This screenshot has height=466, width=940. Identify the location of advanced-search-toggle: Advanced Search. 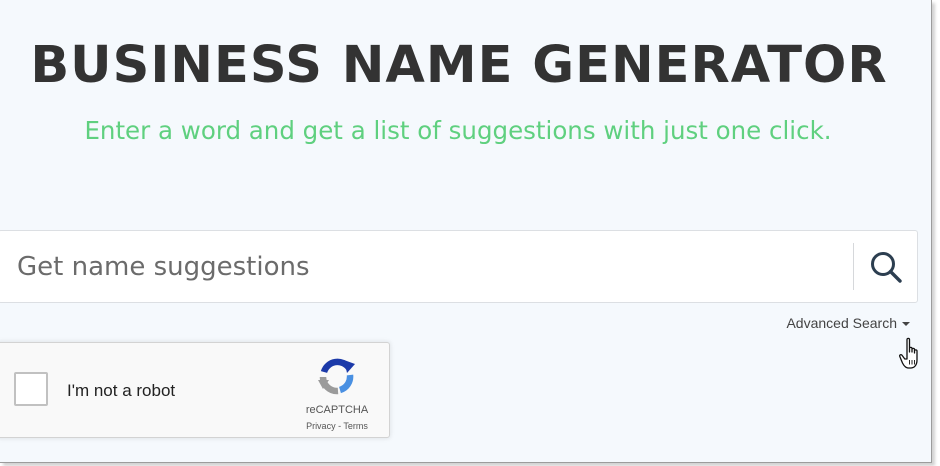
(848, 323).